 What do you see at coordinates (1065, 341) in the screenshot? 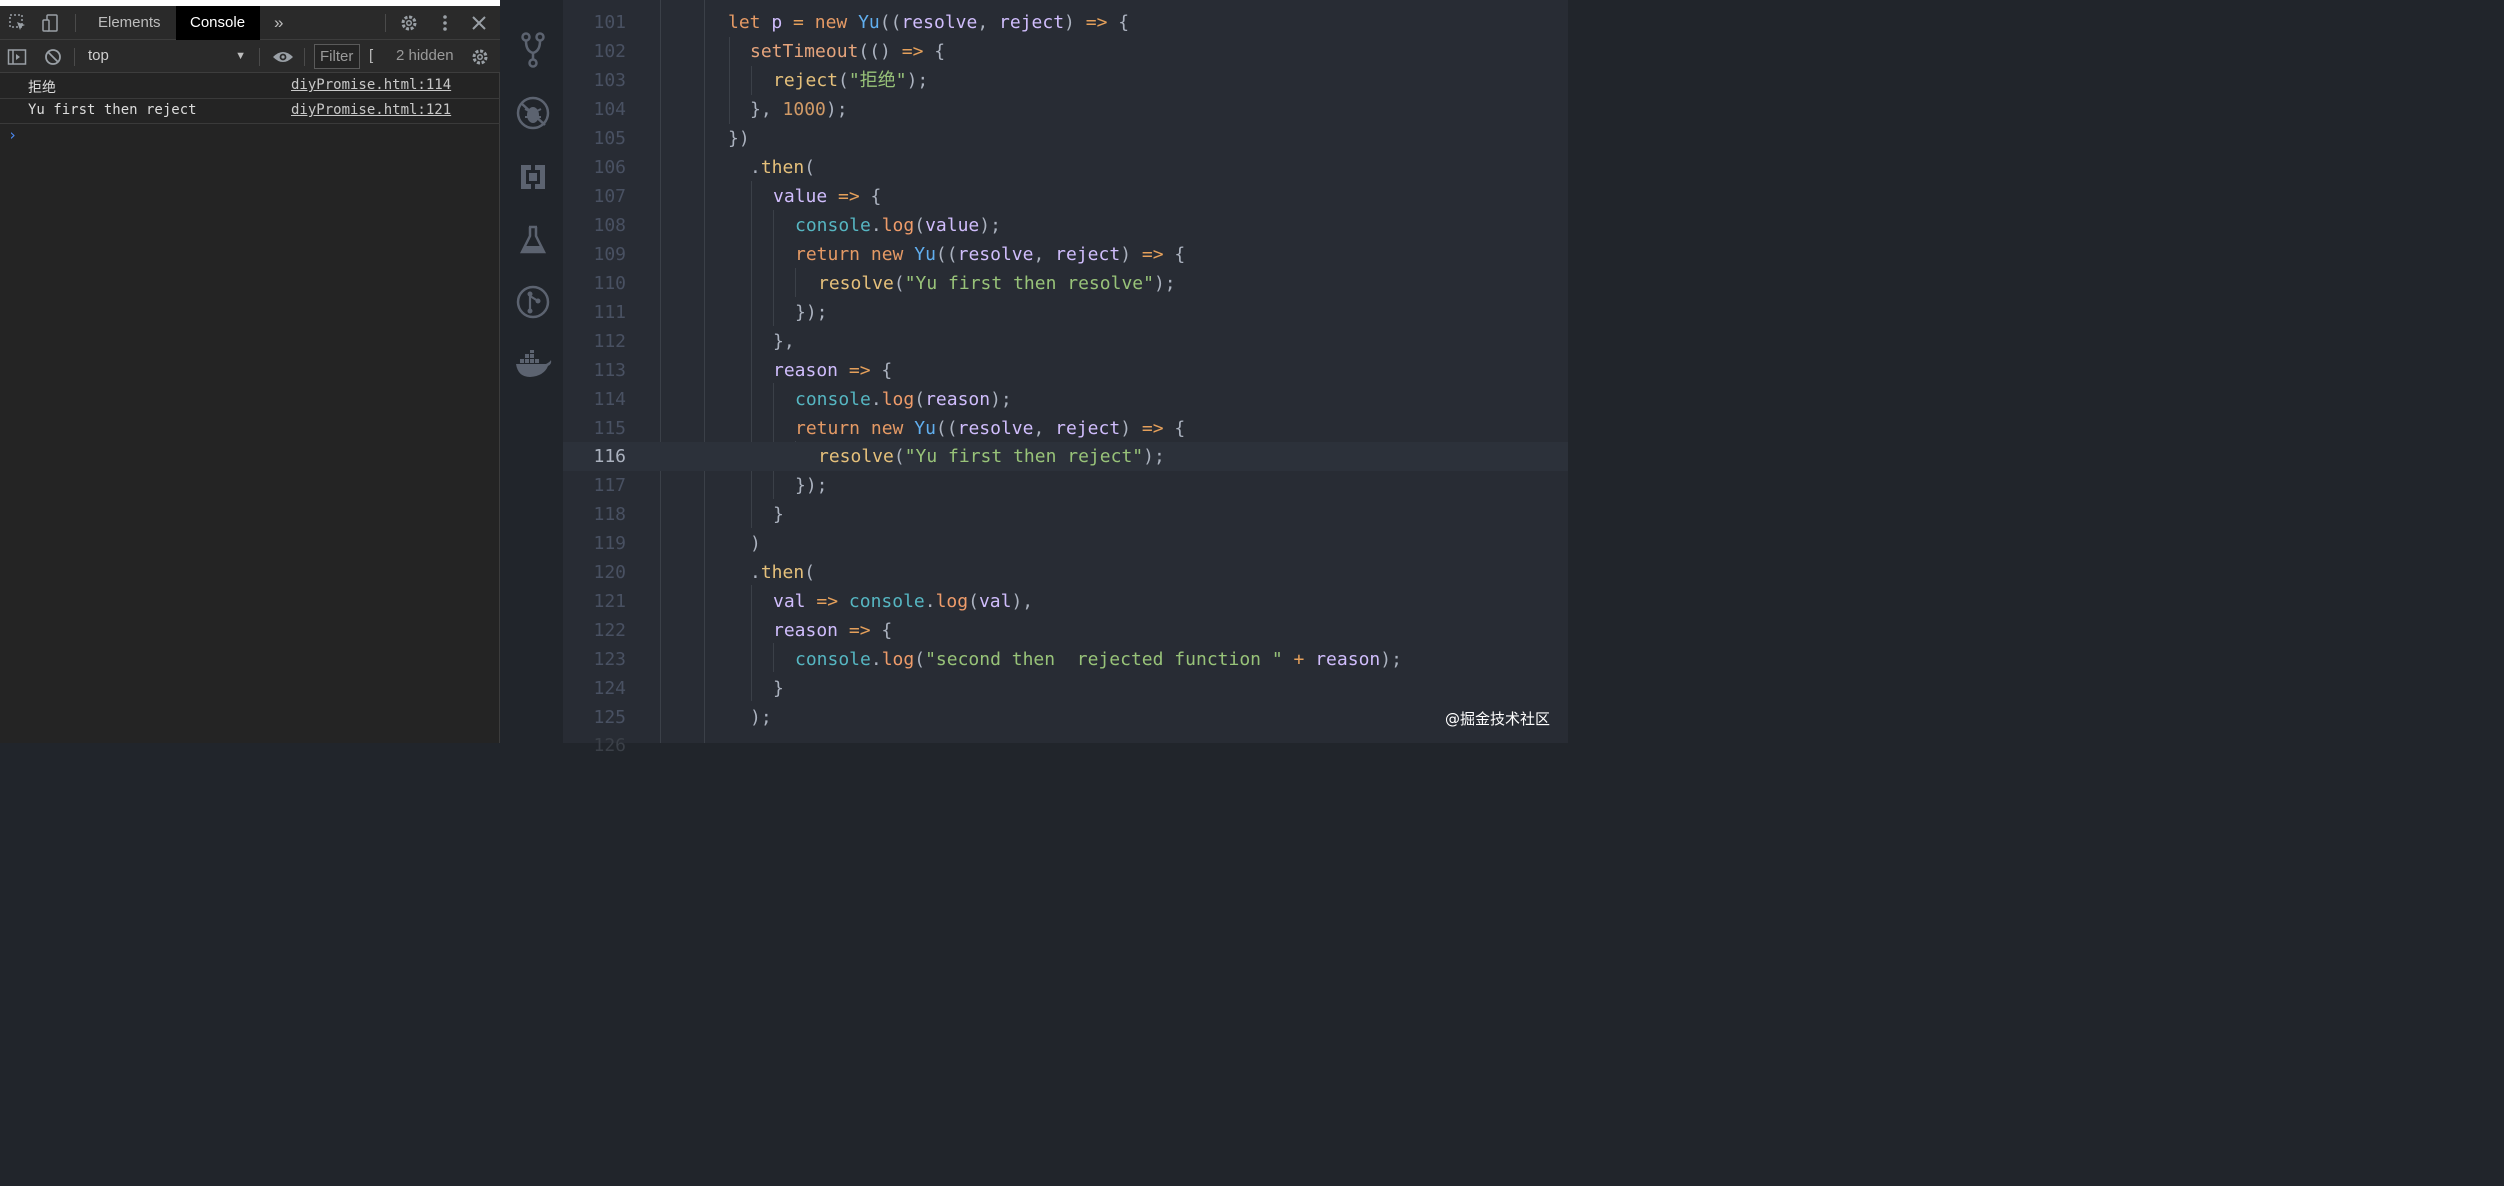
I see `code-line: 112 },` at bounding box center [1065, 341].